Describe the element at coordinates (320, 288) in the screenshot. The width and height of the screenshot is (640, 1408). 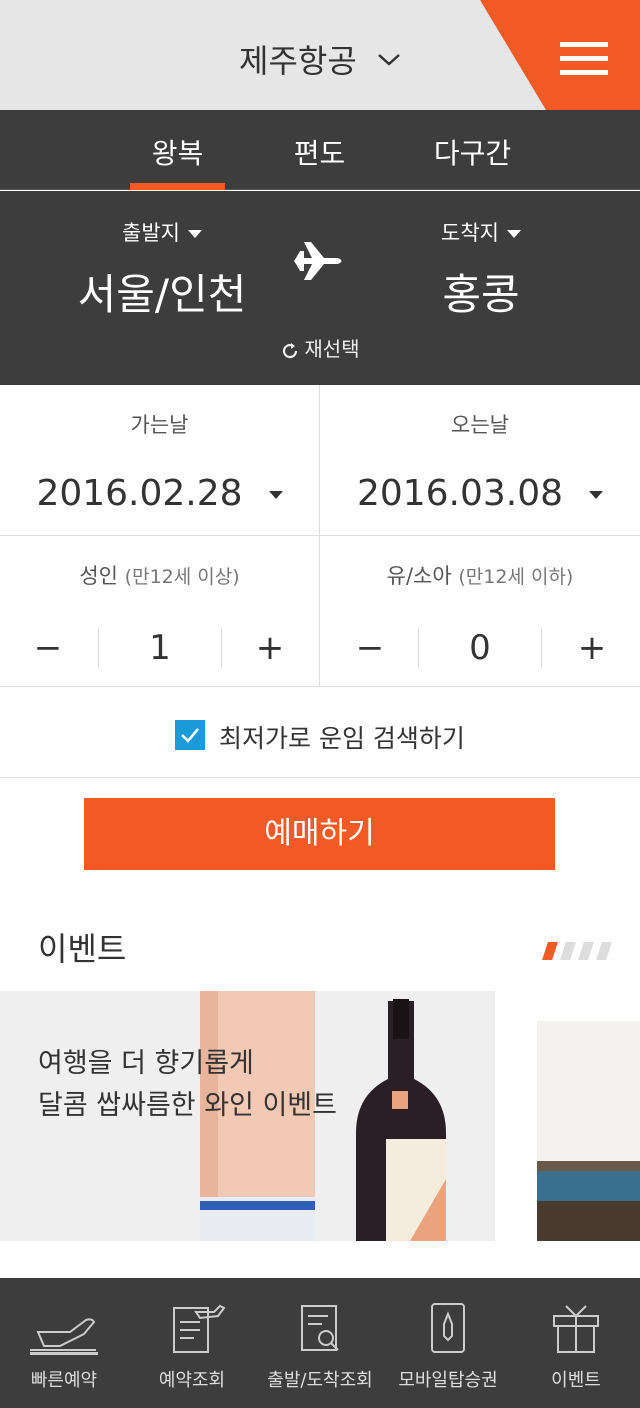
I see `route-panel: 출발지 서울/인천 도착지 홍콩 재선택` at that location.